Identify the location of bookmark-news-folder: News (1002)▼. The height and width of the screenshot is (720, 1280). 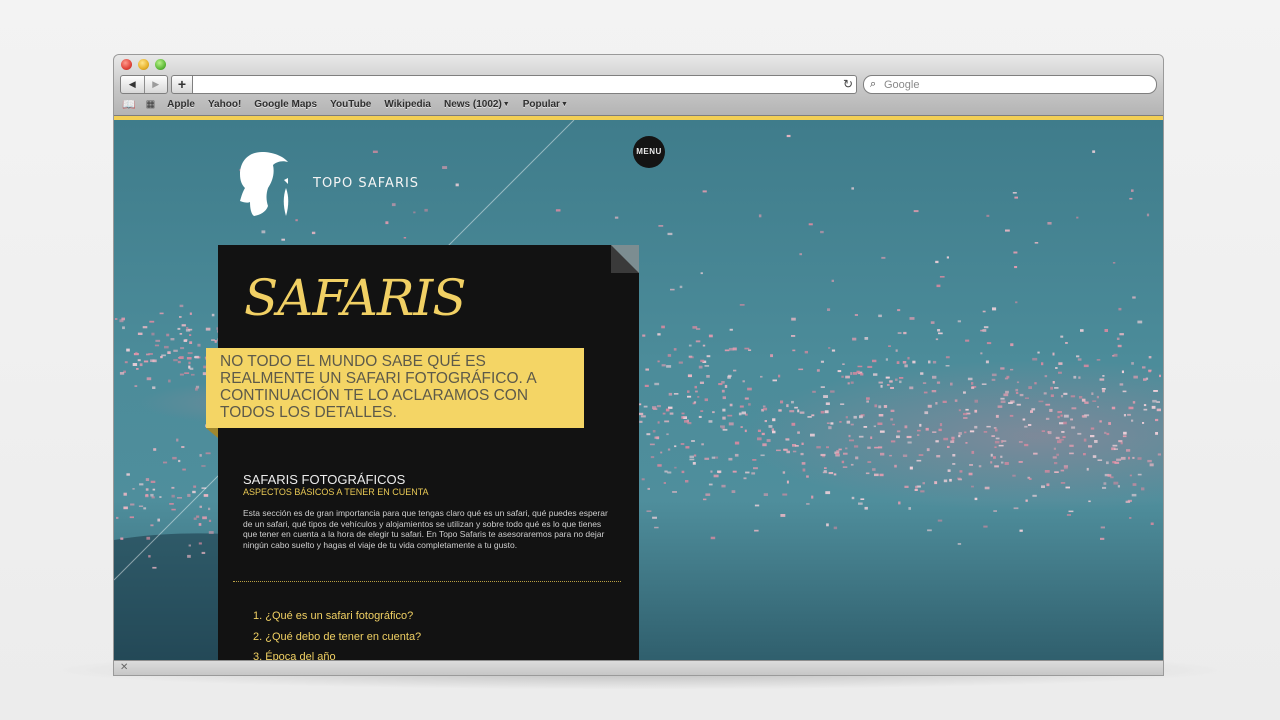
(477, 104).